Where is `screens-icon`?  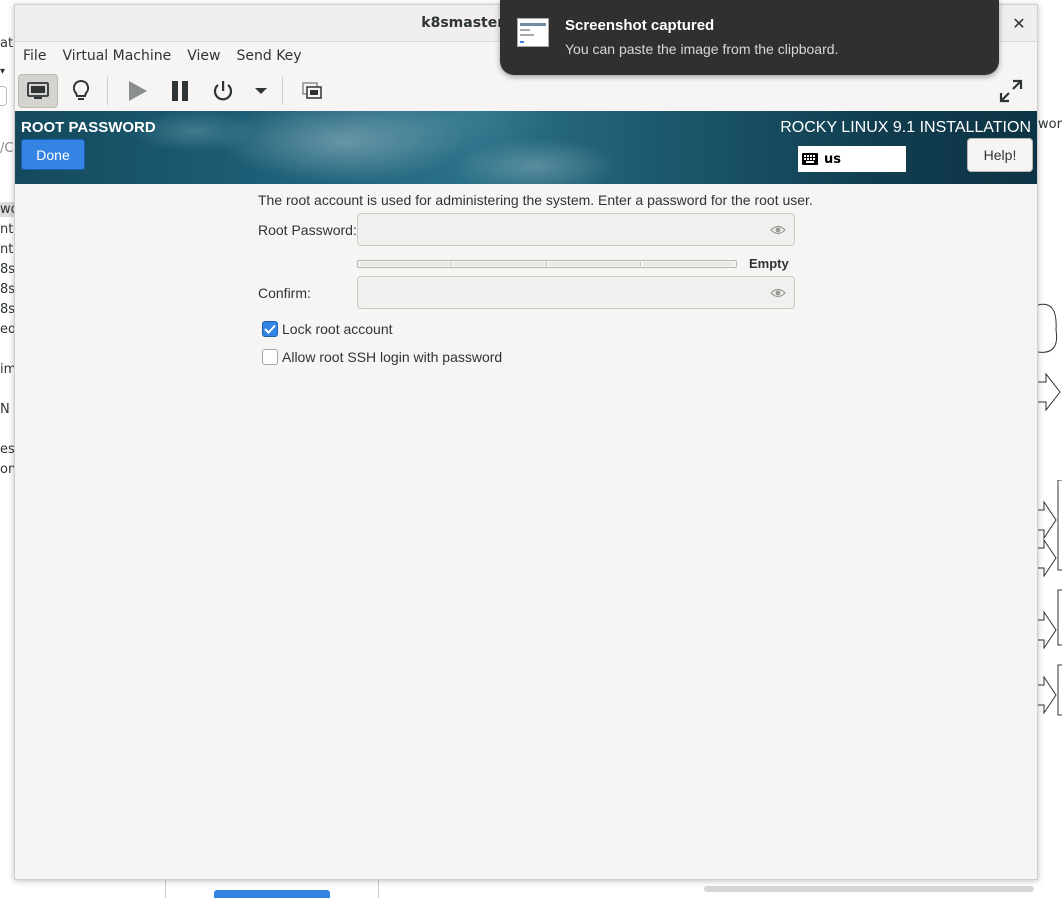
screens-icon is located at coordinates (312, 90).